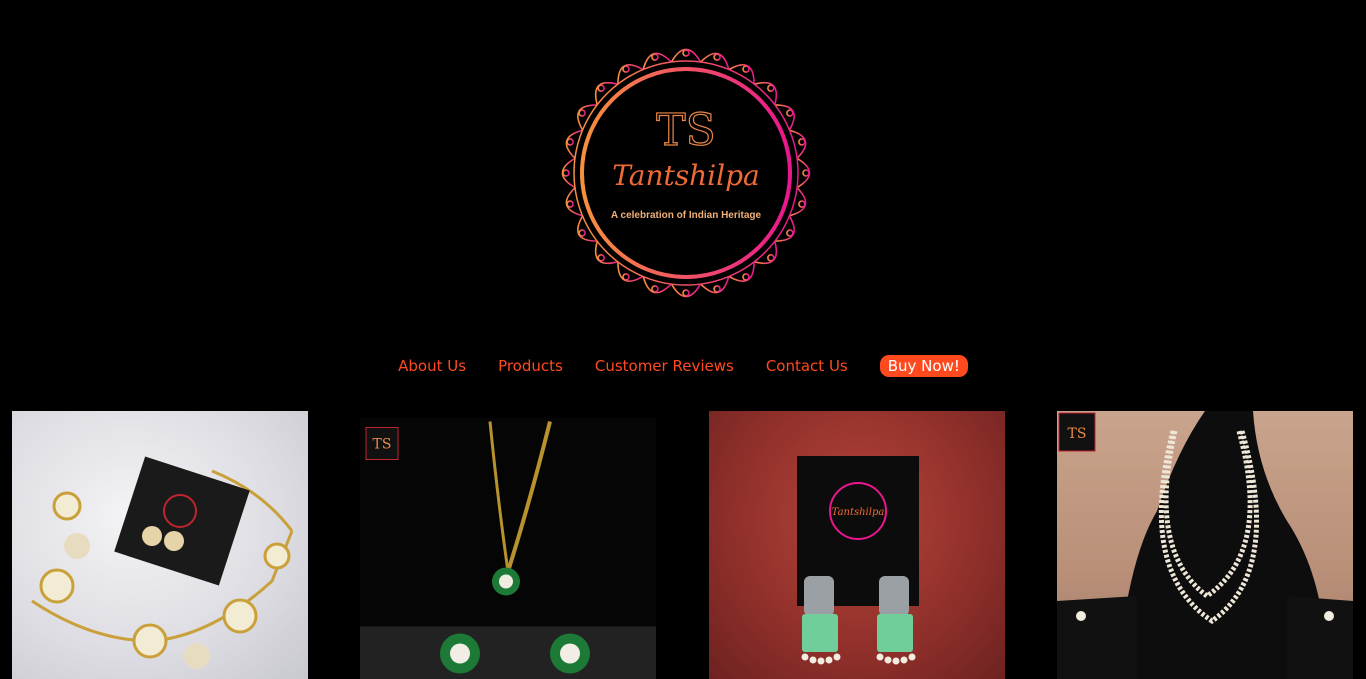 Image resolution: width=1366 pixels, height=679 pixels. Describe the element at coordinates (162, 562) in the screenshot. I see `gold-necklace-image` at that location.